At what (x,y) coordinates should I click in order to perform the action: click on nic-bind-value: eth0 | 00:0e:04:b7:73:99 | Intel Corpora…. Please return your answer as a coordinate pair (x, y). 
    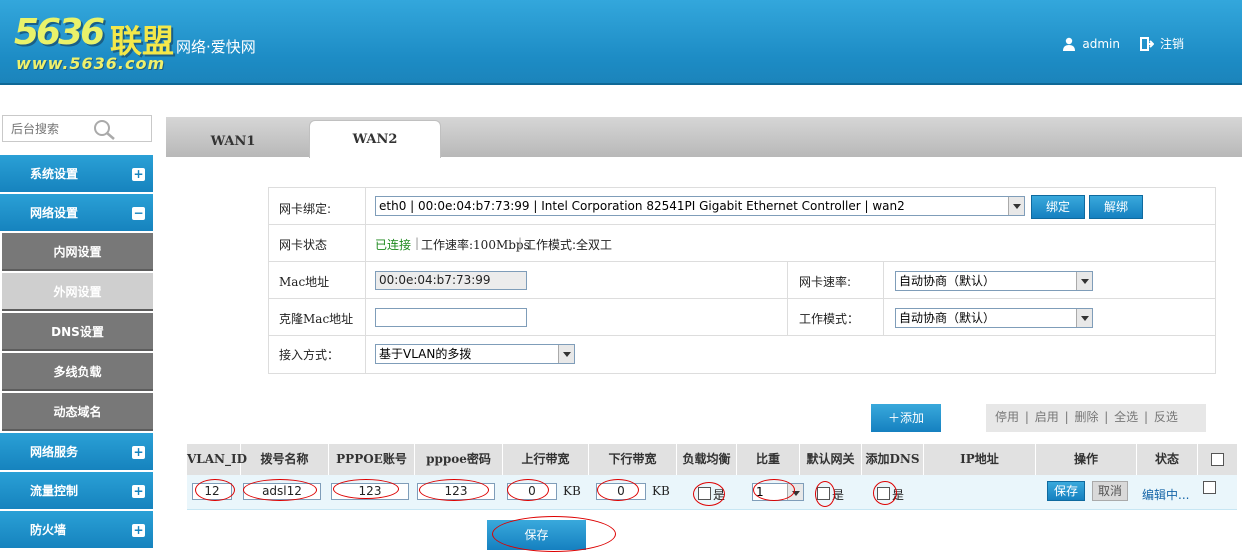
    Looking at the image, I should click on (642, 206).